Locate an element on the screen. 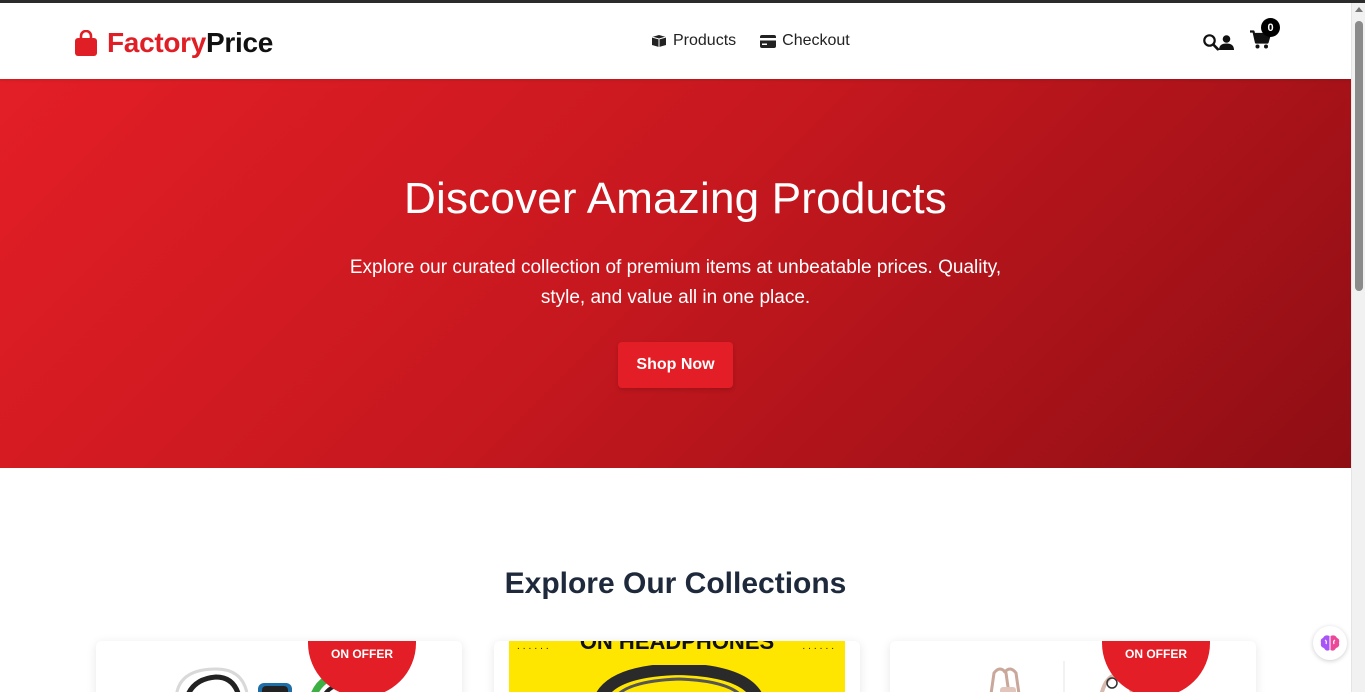 The height and width of the screenshot is (692, 1365). nav-products: Products is located at coordinates (693, 41).